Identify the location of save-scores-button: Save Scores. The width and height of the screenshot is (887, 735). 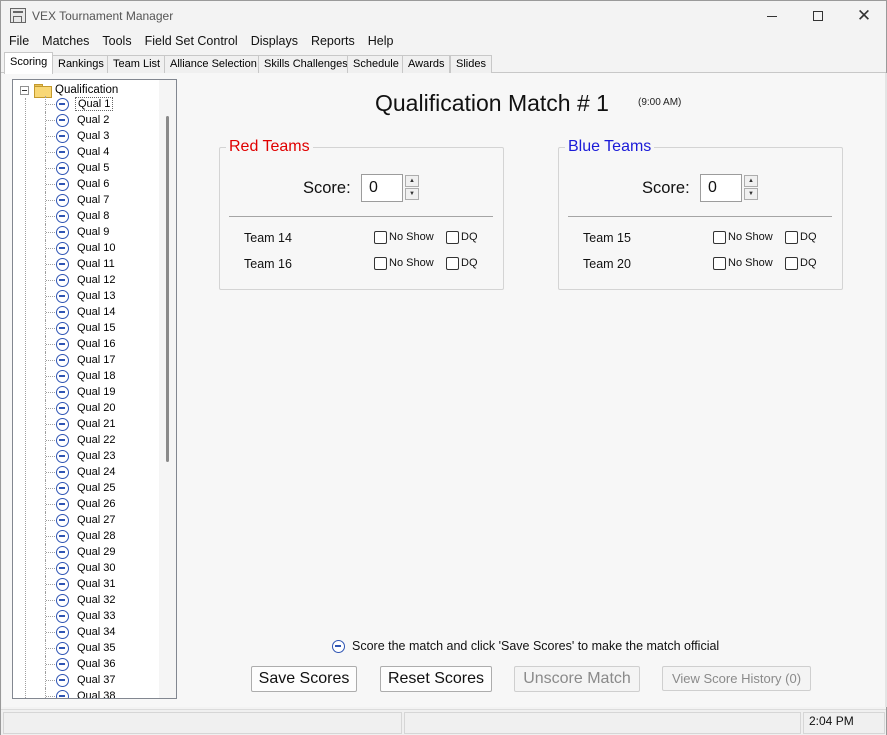
(304, 679).